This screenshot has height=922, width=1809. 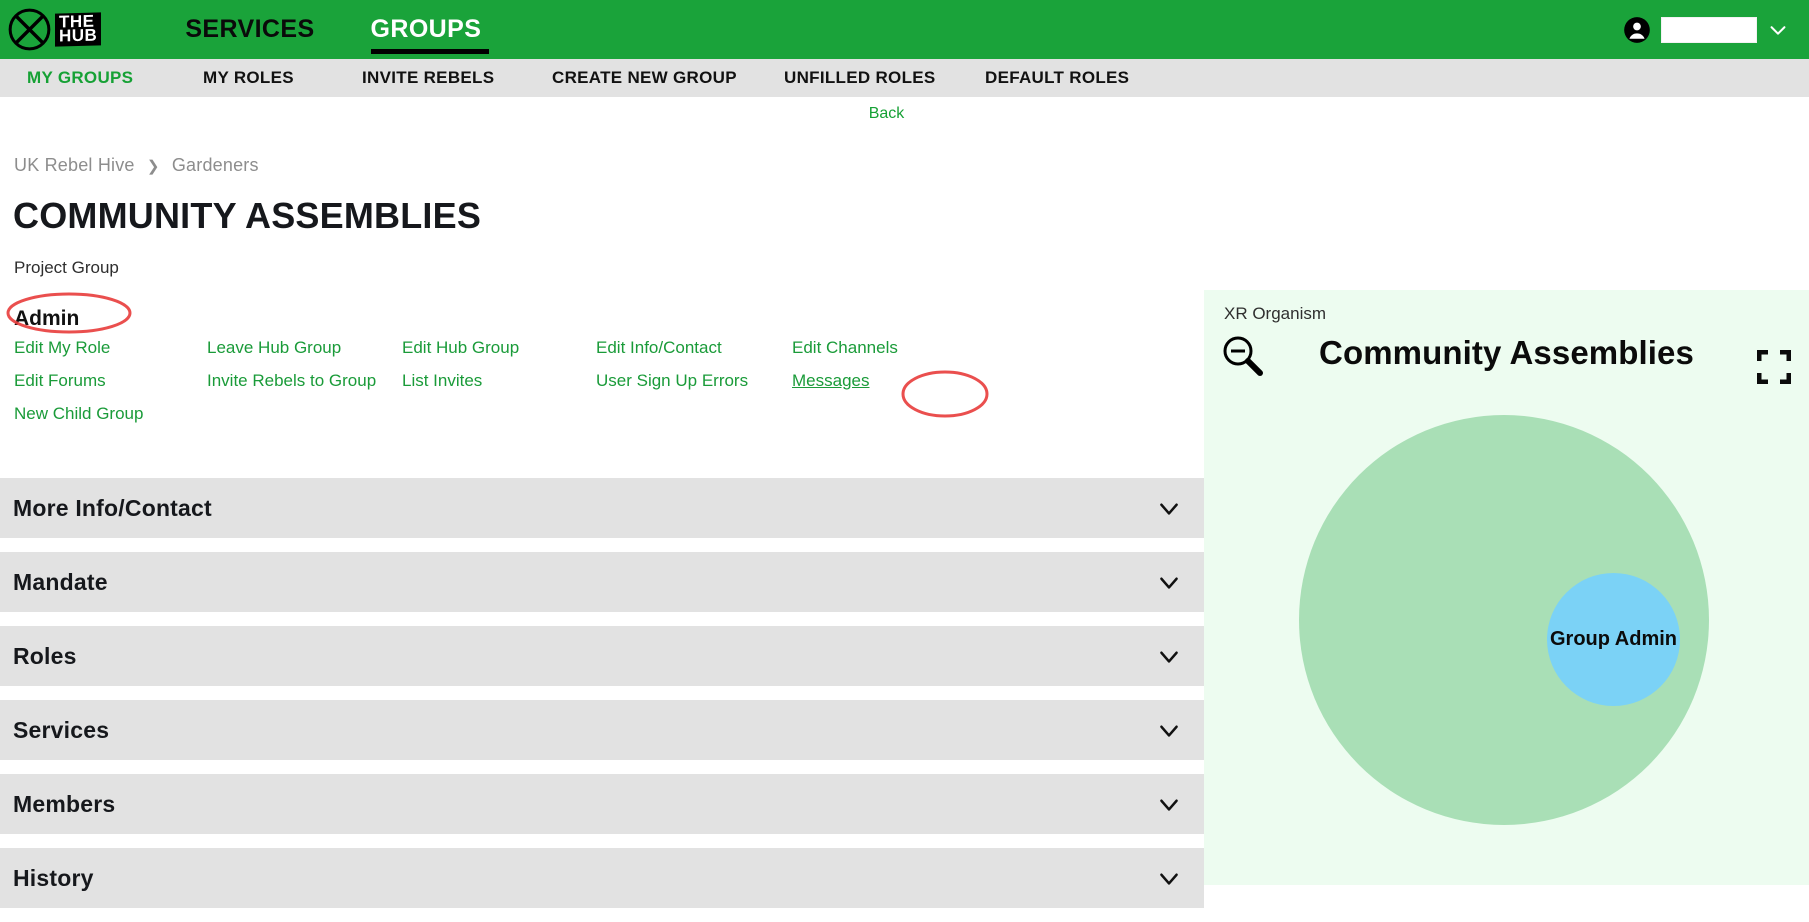 What do you see at coordinates (248, 78) in the screenshot?
I see `subnav-item-my-roles: MY ROLES` at bounding box center [248, 78].